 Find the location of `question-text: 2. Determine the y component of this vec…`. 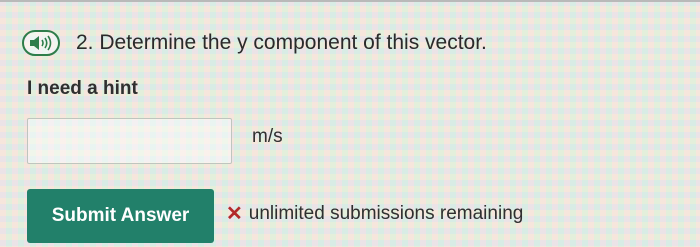

question-text: 2. Determine the y component of this vec… is located at coordinates (281, 43).